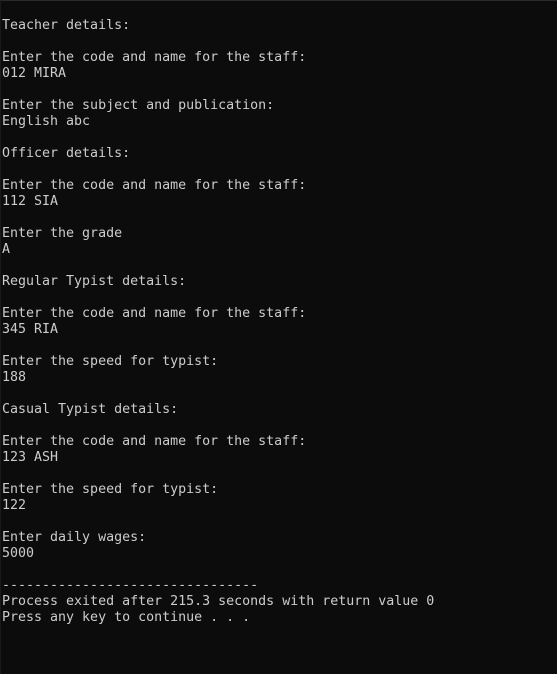 Image resolution: width=557 pixels, height=674 pixels. What do you see at coordinates (30, 457) in the screenshot?
I see `console-line: 123 ASH` at bounding box center [30, 457].